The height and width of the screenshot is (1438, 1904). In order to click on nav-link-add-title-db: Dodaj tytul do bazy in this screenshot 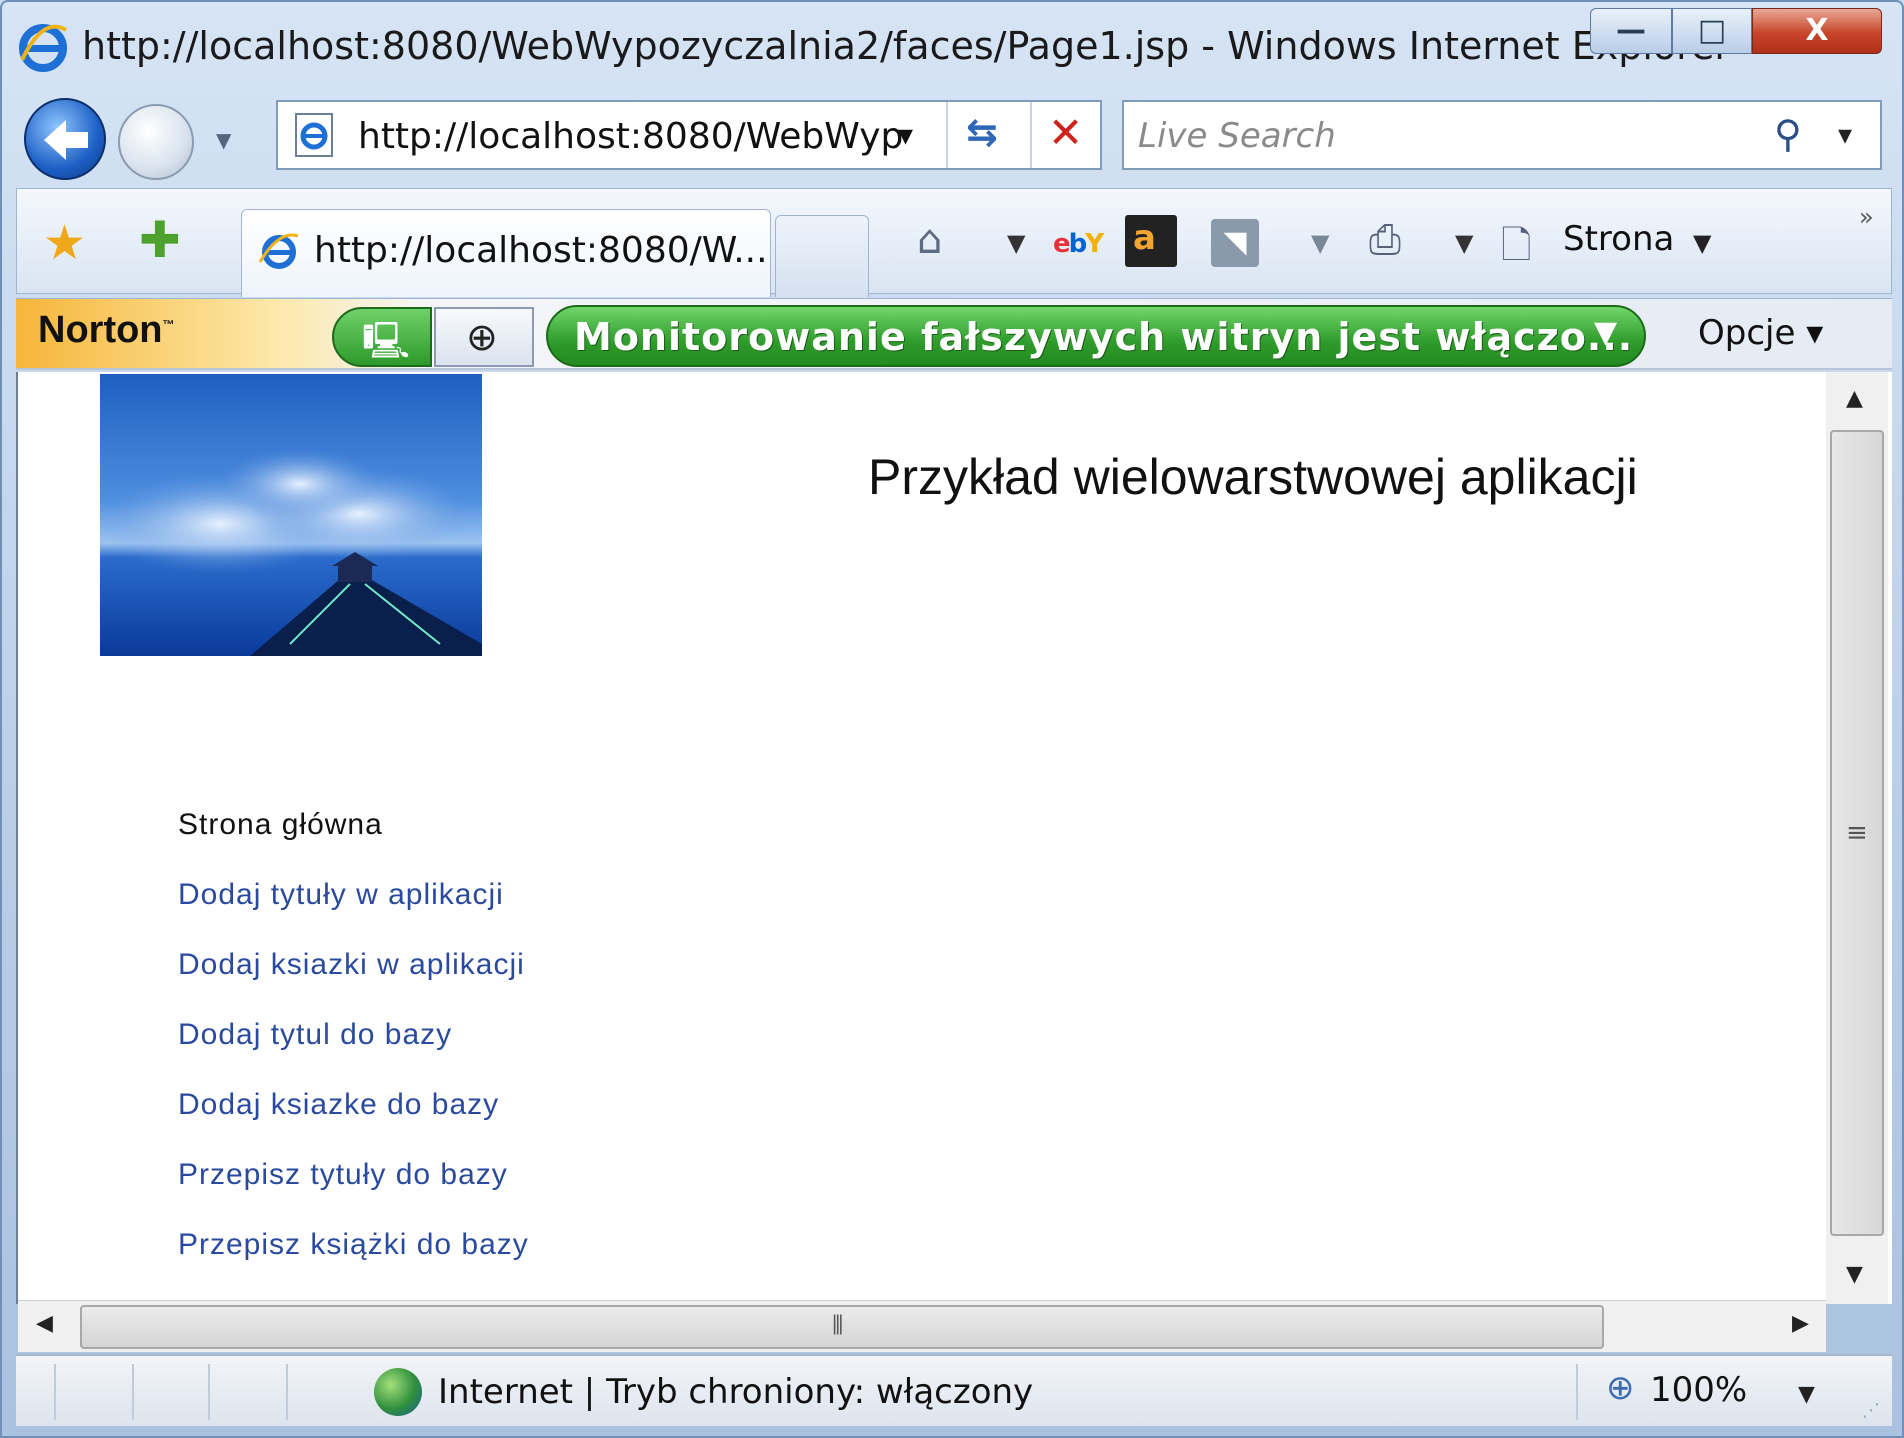, I will do `click(353, 1035)`.